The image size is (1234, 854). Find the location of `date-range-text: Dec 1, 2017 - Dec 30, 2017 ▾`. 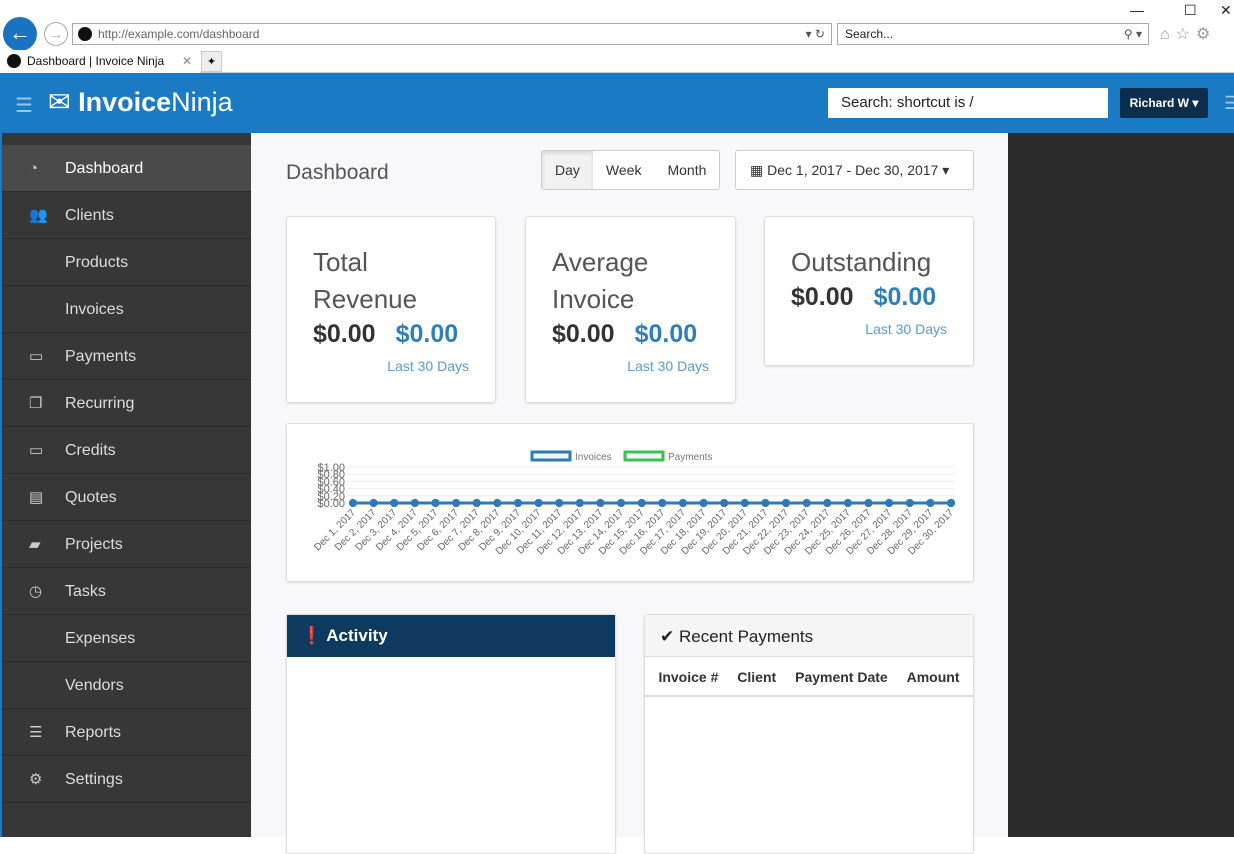

date-range-text: Dec 1, 2017 - Dec 30, 2017 ▾ is located at coordinates (858, 170).